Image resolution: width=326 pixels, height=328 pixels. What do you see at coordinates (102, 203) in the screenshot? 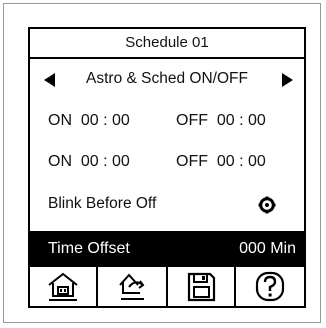
I see `blink-label: Blink Before Off` at bounding box center [102, 203].